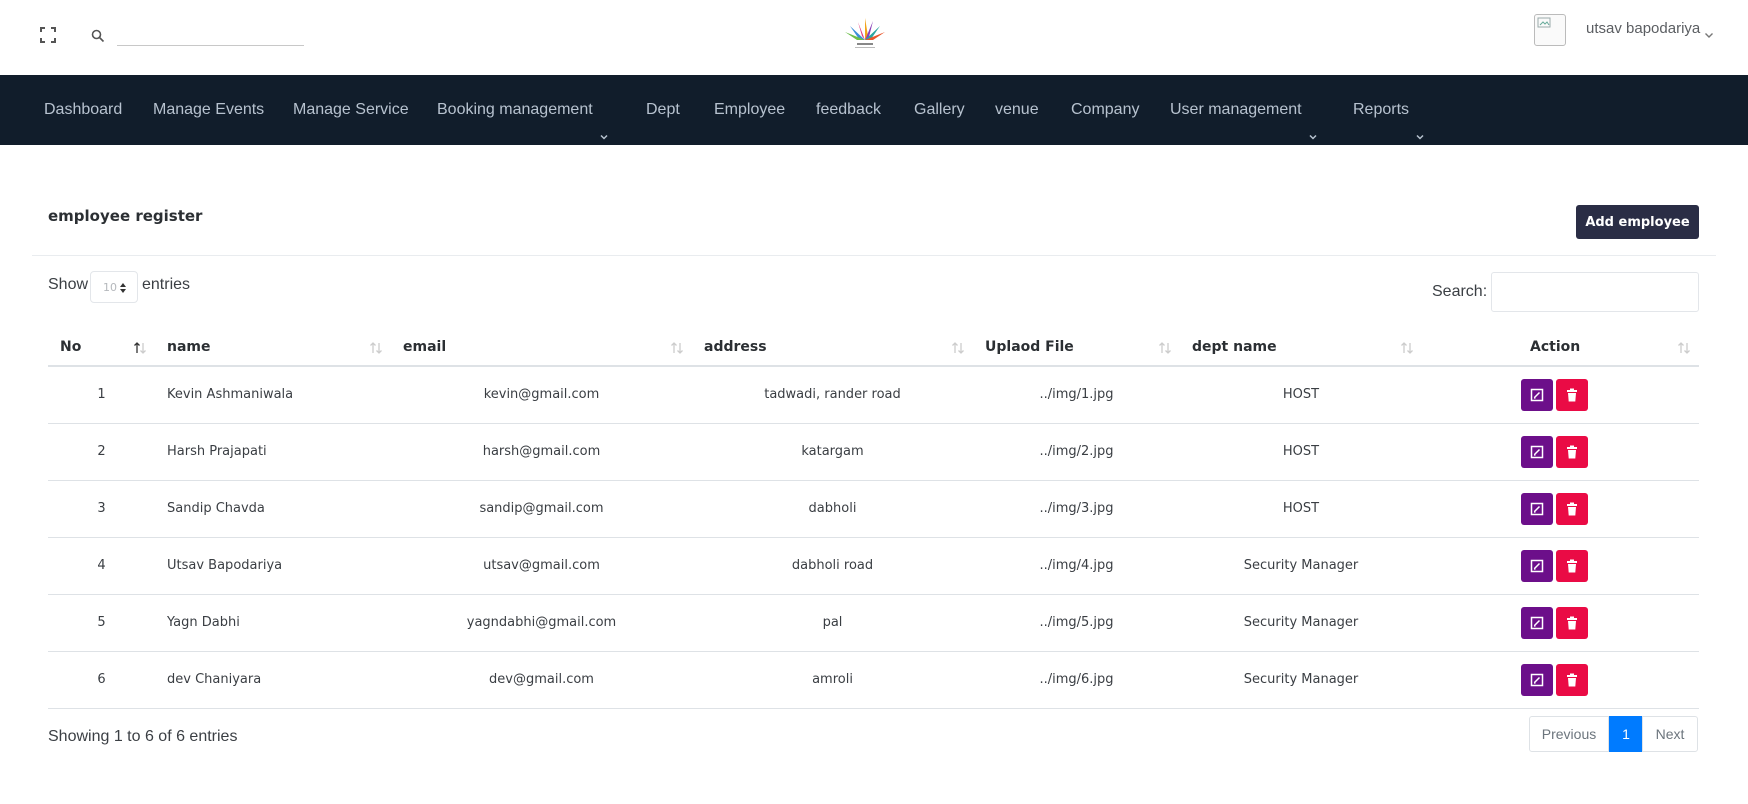 Image resolution: width=1748 pixels, height=804 pixels. Describe the element at coordinates (71, 346) in the screenshot. I see `column-label: No` at that location.